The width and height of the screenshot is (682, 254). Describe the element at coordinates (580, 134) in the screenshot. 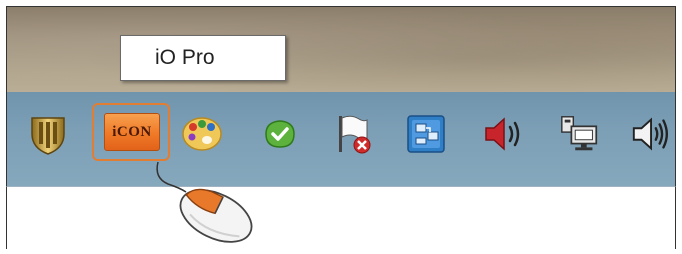

I see `network-computer-icon` at that location.